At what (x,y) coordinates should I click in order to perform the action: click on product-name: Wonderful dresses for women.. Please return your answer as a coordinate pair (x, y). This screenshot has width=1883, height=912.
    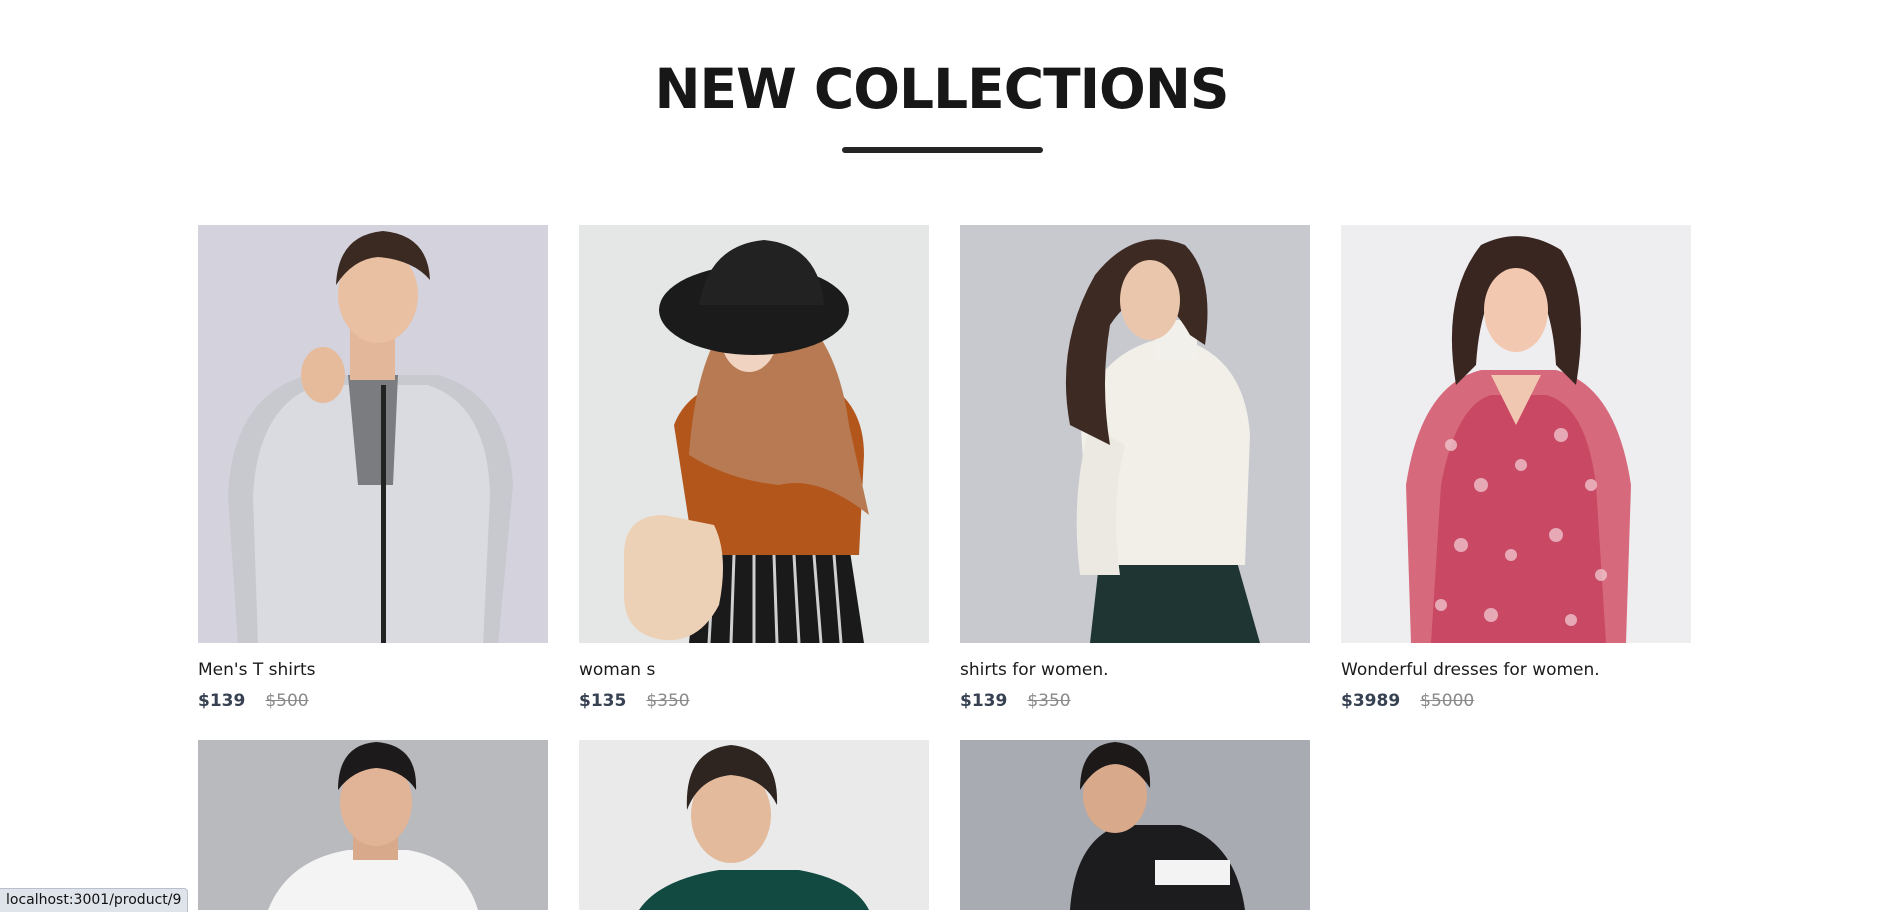
    Looking at the image, I should click on (1516, 670).